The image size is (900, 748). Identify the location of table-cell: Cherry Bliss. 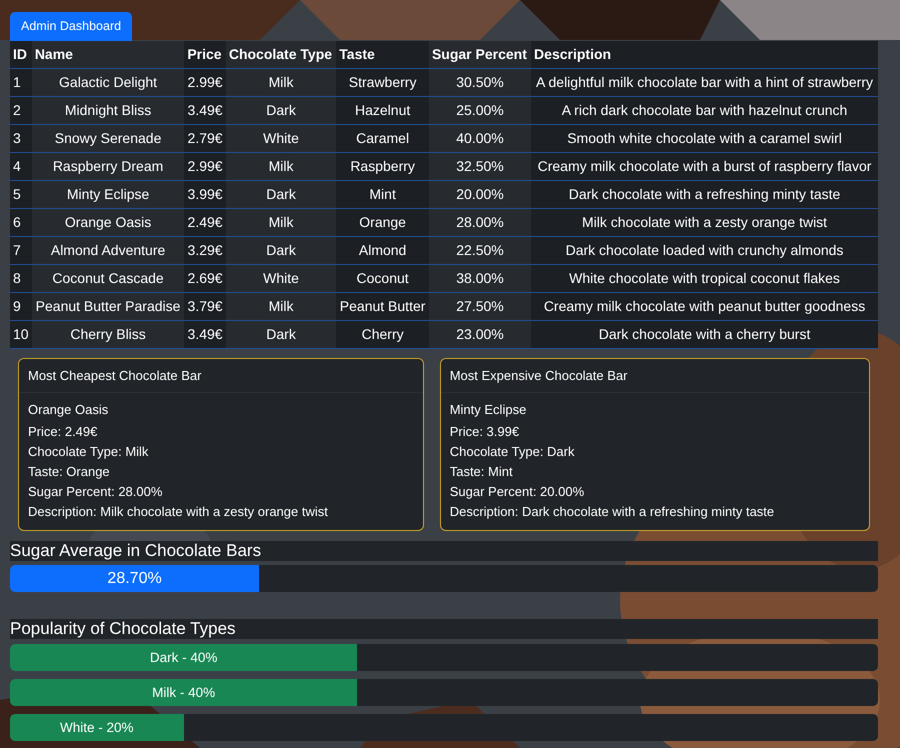
(108, 334).